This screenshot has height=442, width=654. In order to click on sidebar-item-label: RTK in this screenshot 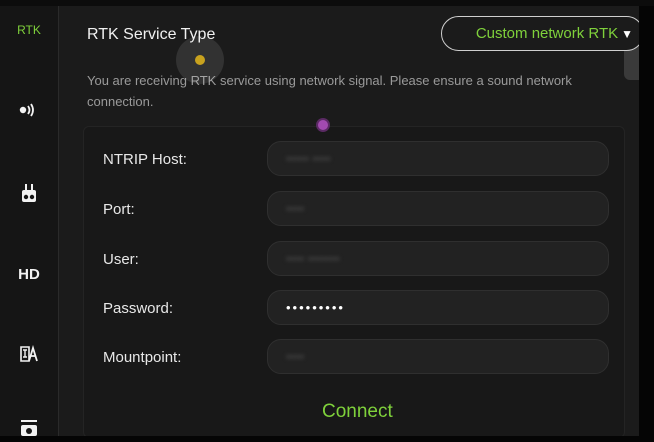, I will do `click(29, 30)`.